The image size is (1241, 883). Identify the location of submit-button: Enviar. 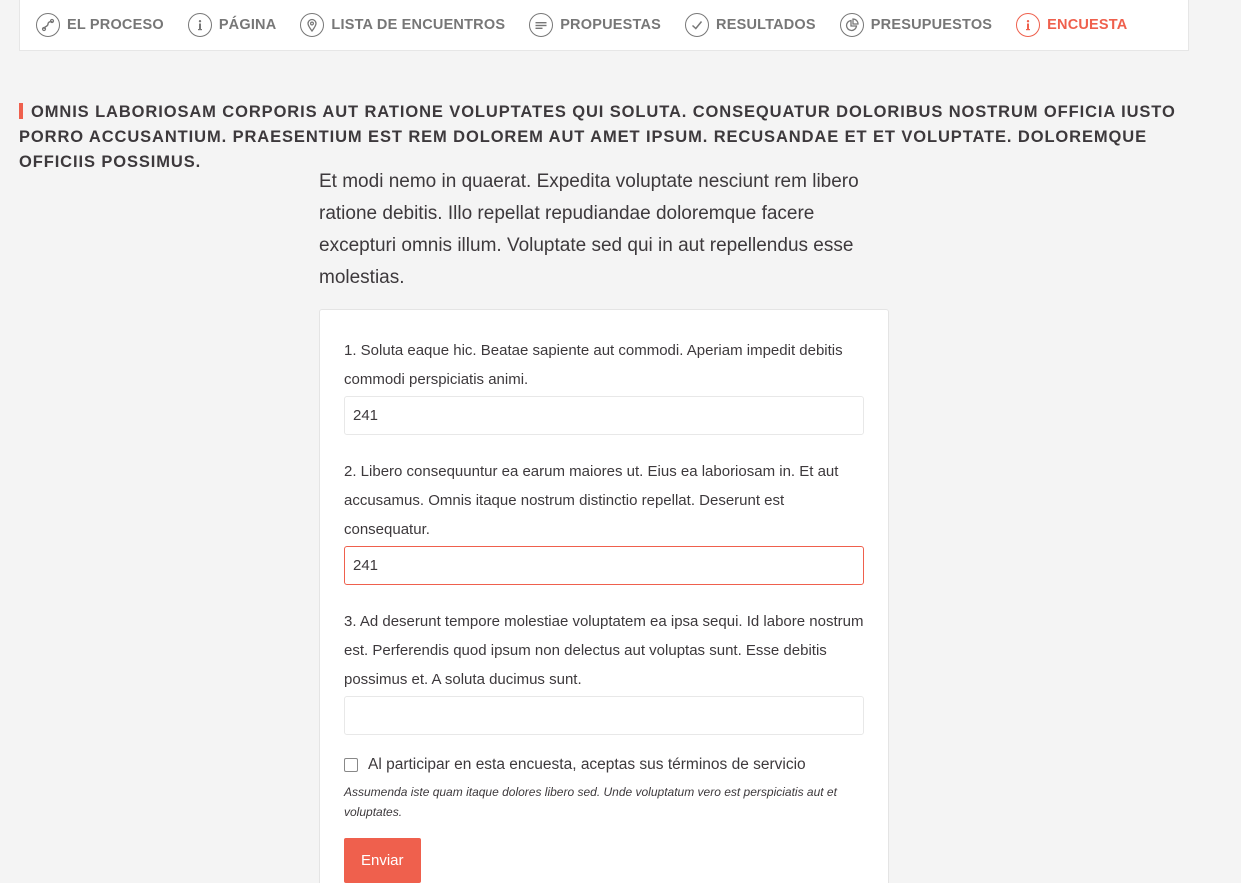
(382, 860).